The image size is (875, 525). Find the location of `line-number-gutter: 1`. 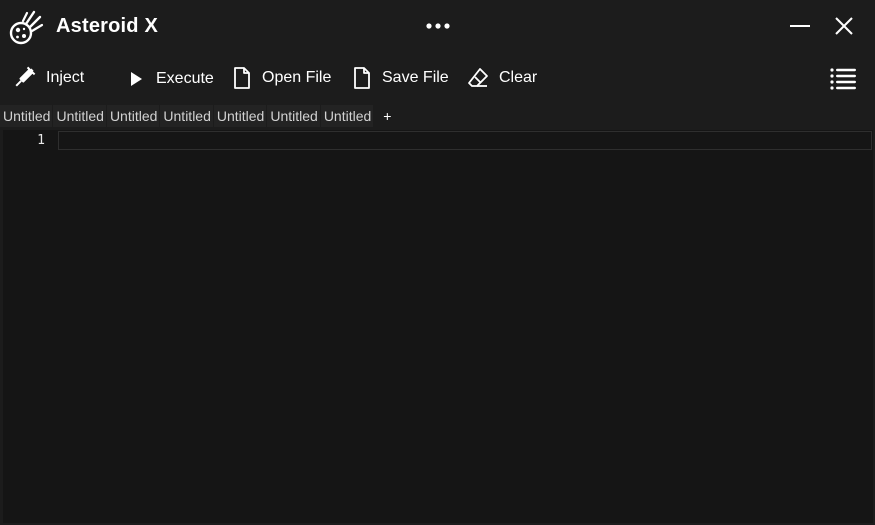

line-number-gutter: 1 is located at coordinates (30, 326).